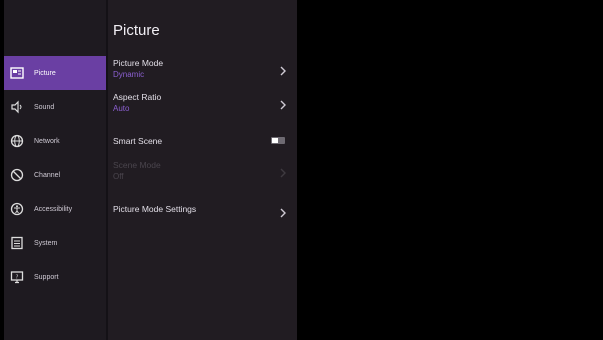 This screenshot has height=340, width=603. Describe the element at coordinates (121, 108) in the screenshot. I see `aspect-ratio-value: Auto` at that location.